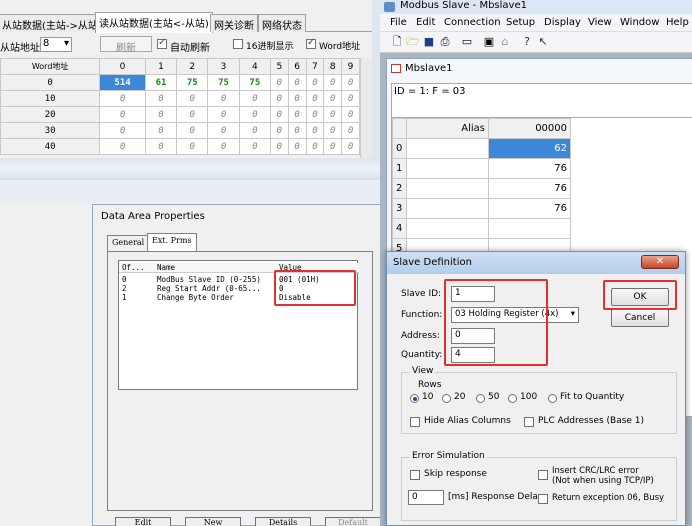 This screenshot has height=526, width=692. Describe the element at coordinates (415, 475) in the screenshot. I see `skip-response-checkbox` at that location.